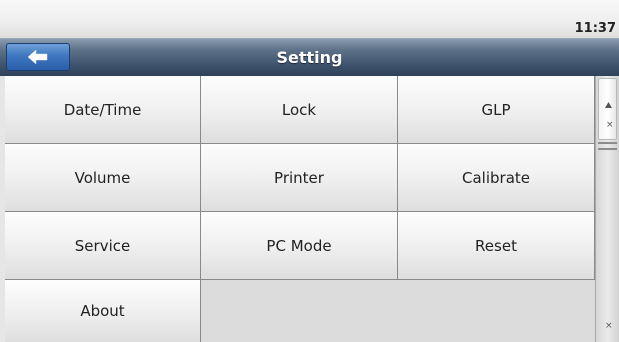 The image size is (619, 342). Describe the element at coordinates (607, 146) in the screenshot. I see `scroll-thumb` at that location.